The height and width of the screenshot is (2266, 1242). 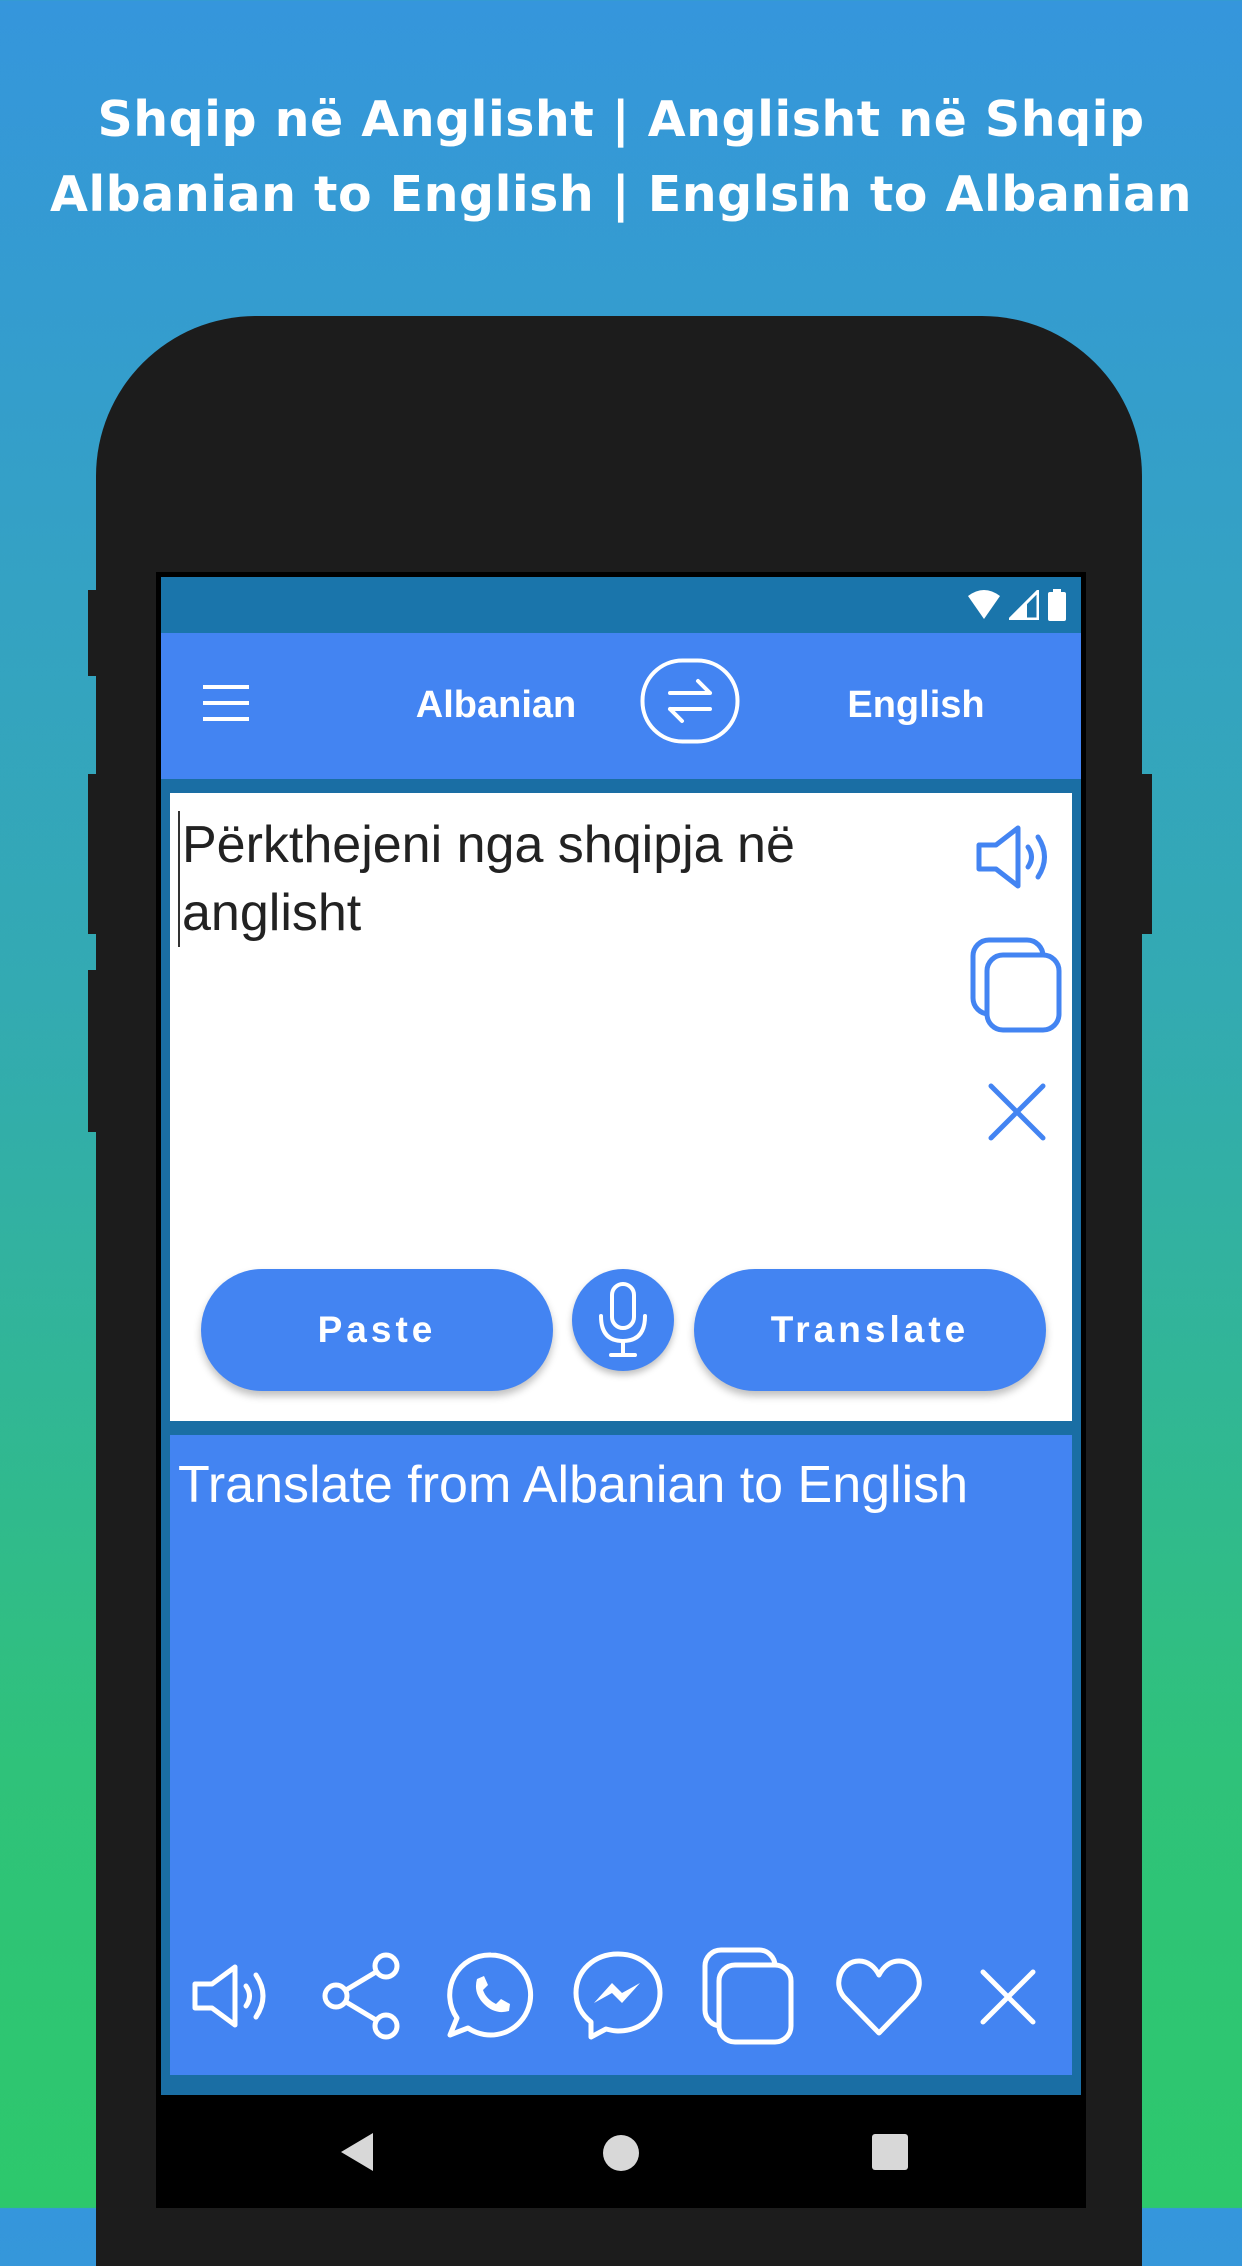 I want to click on whatsapp-icon, so click(x=491, y=1996).